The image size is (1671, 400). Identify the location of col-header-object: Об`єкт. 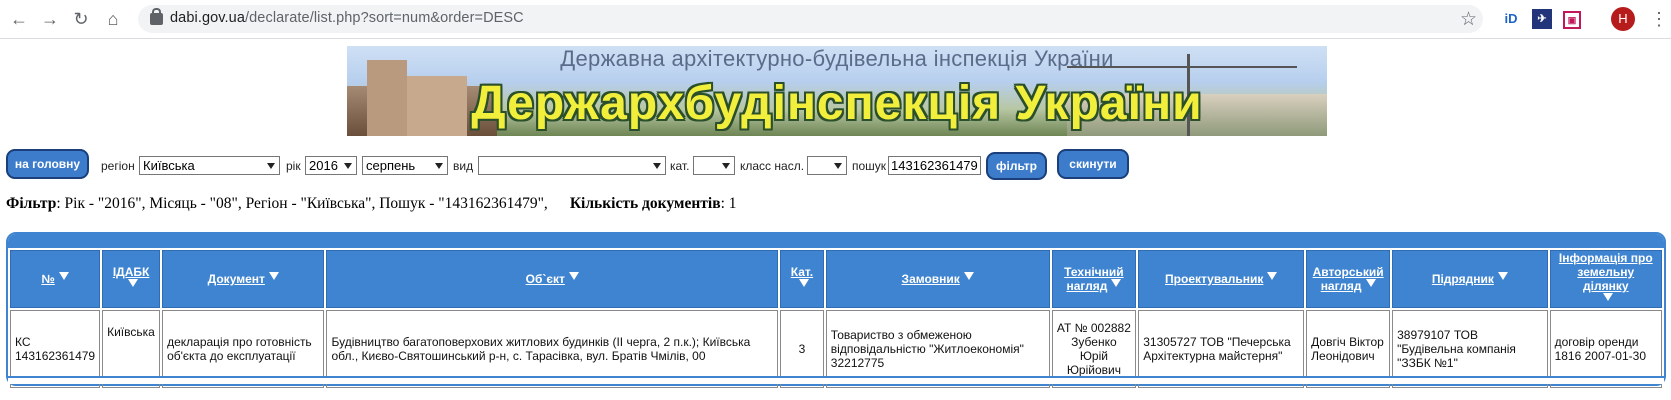
(552, 279).